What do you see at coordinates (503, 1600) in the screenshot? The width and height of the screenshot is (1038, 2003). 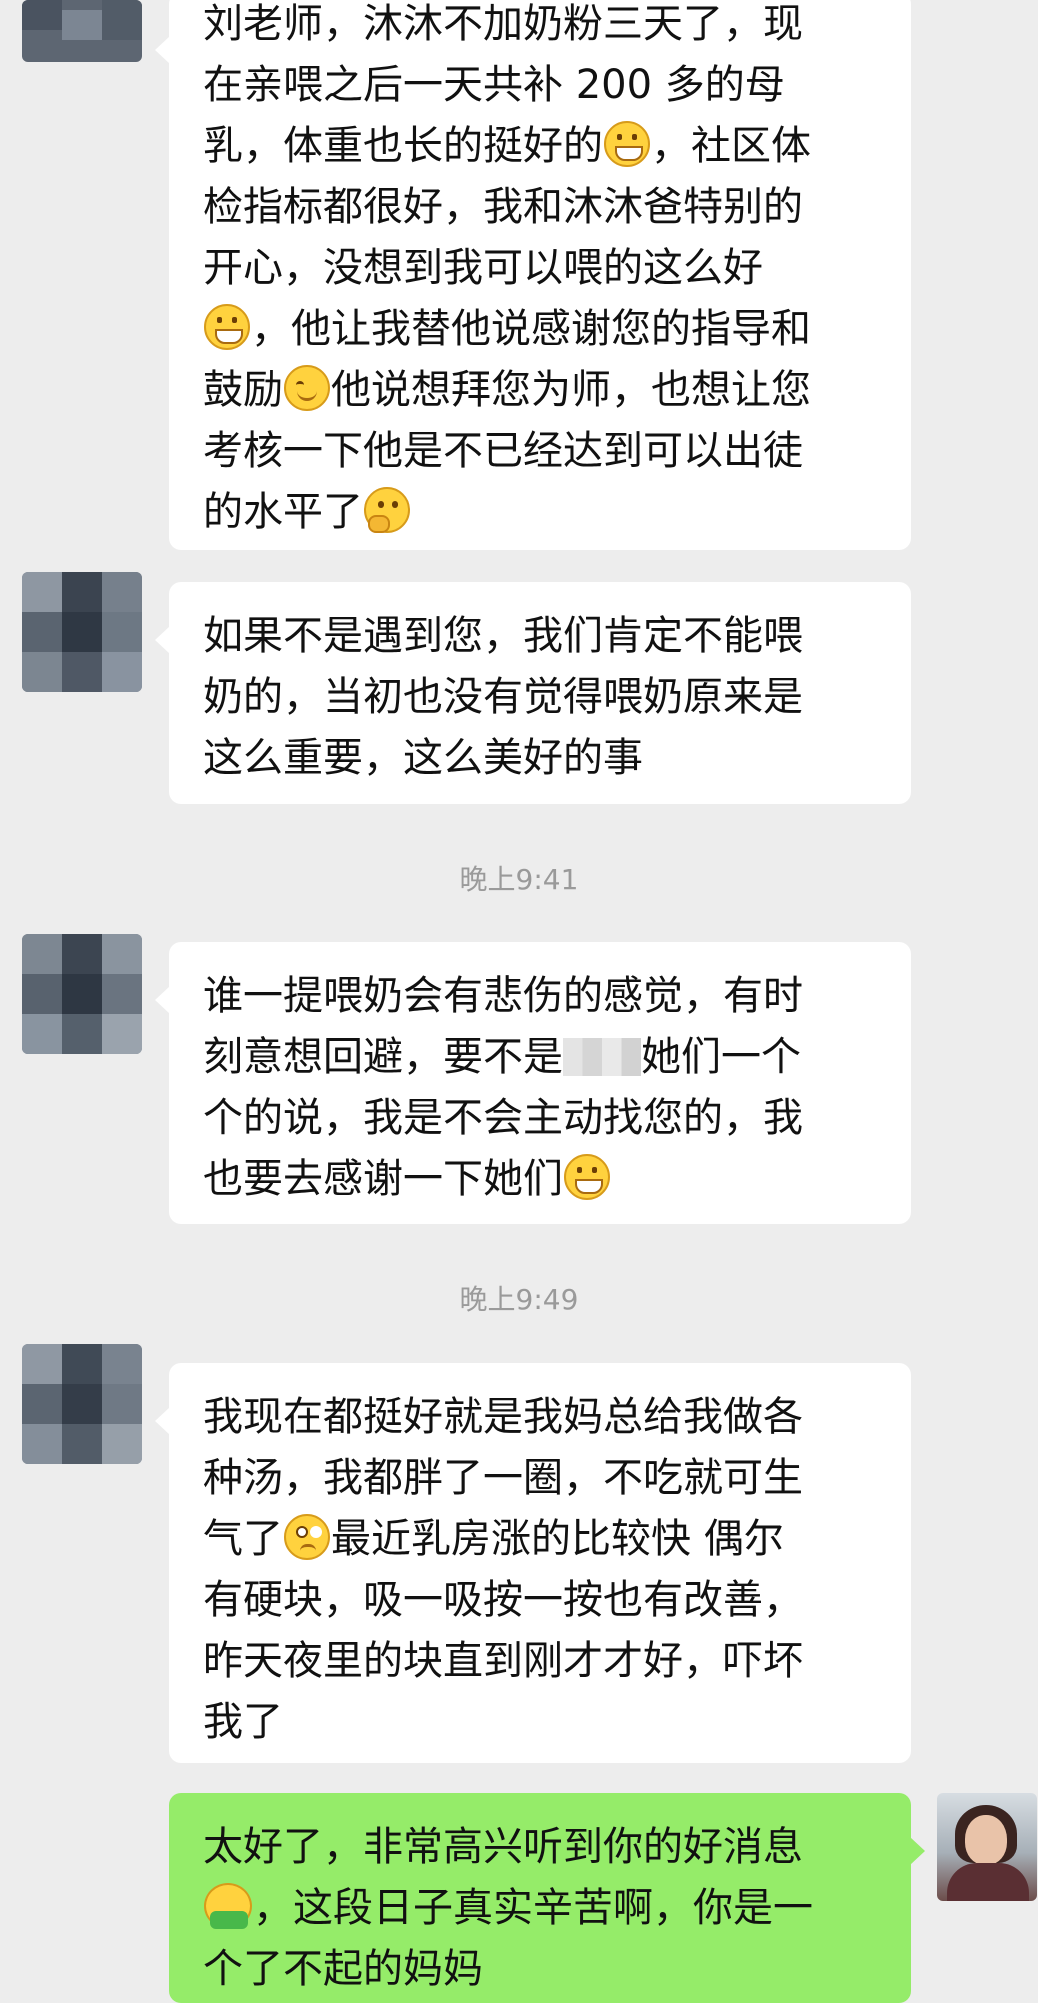 I see `message-text: 有硬块，吸一吸按一按也有改善，` at bounding box center [503, 1600].